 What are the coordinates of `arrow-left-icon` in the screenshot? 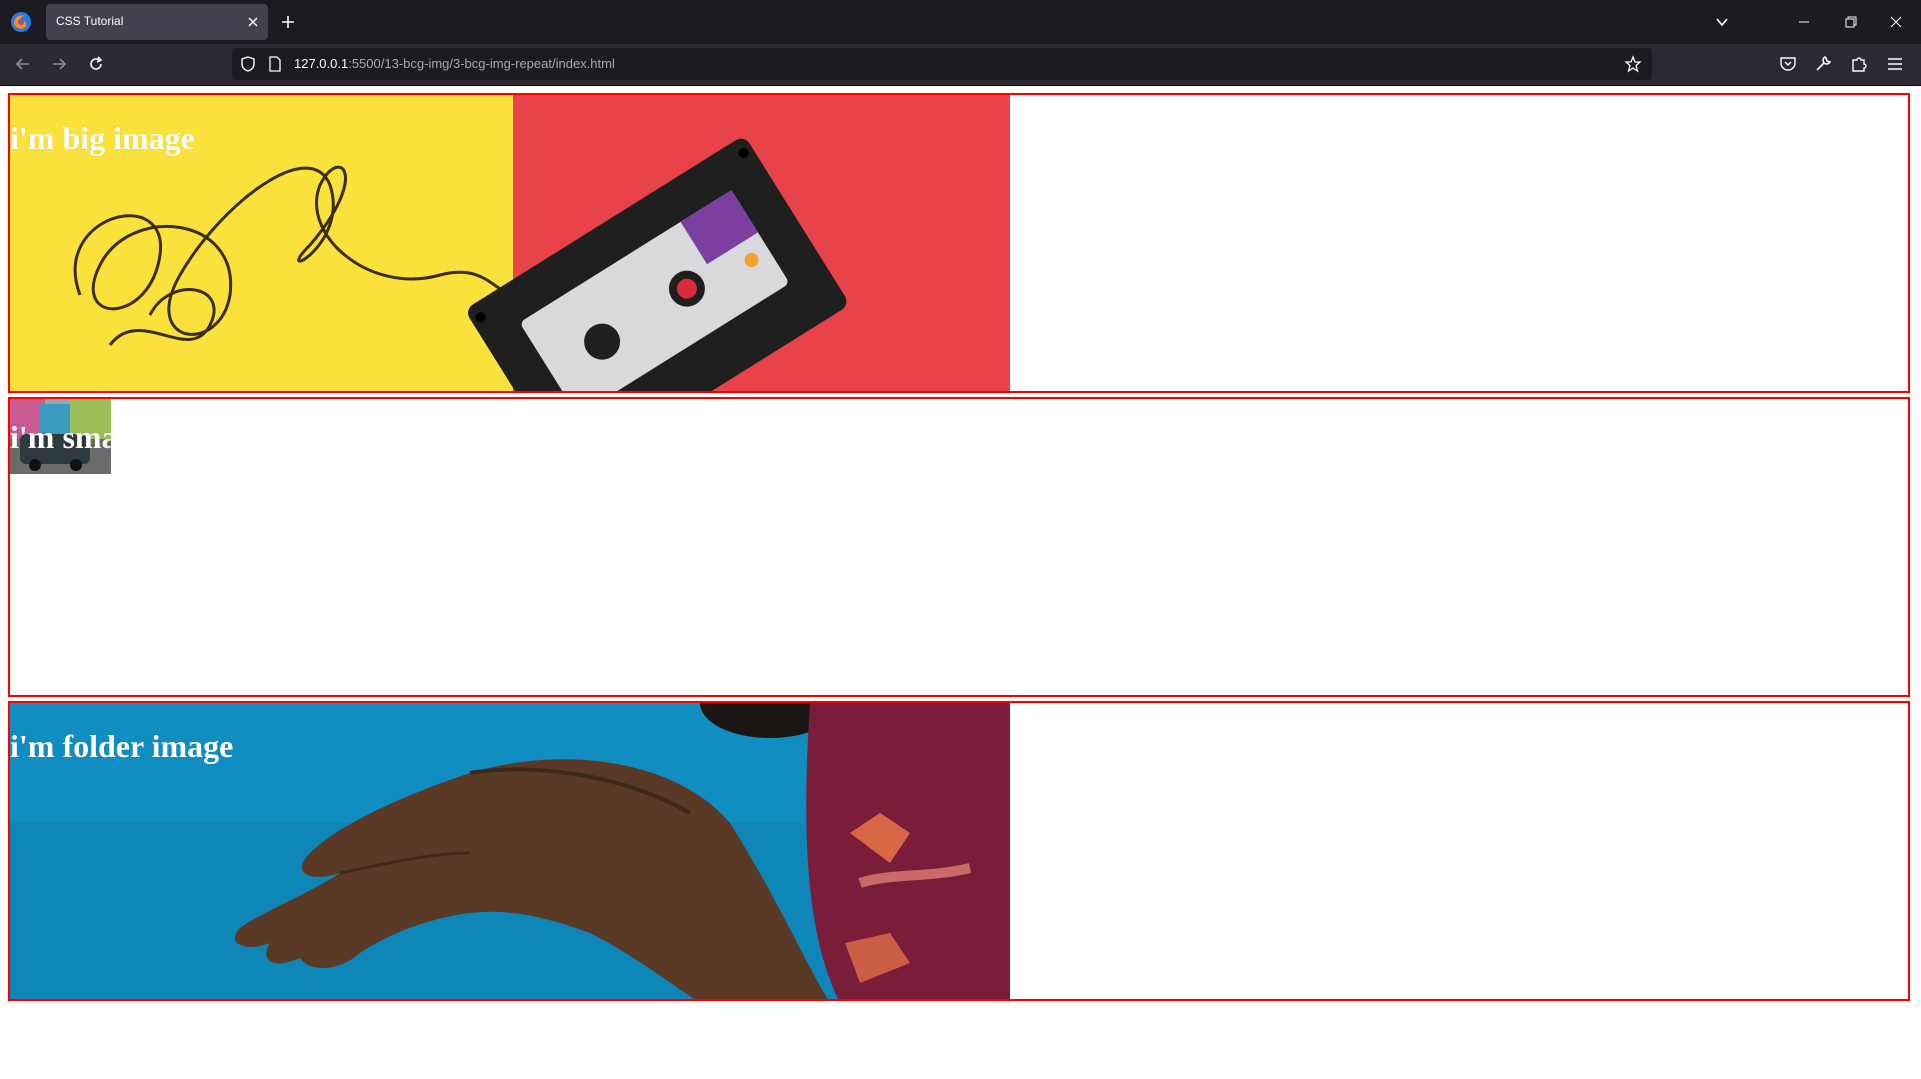 It's located at (23, 64).